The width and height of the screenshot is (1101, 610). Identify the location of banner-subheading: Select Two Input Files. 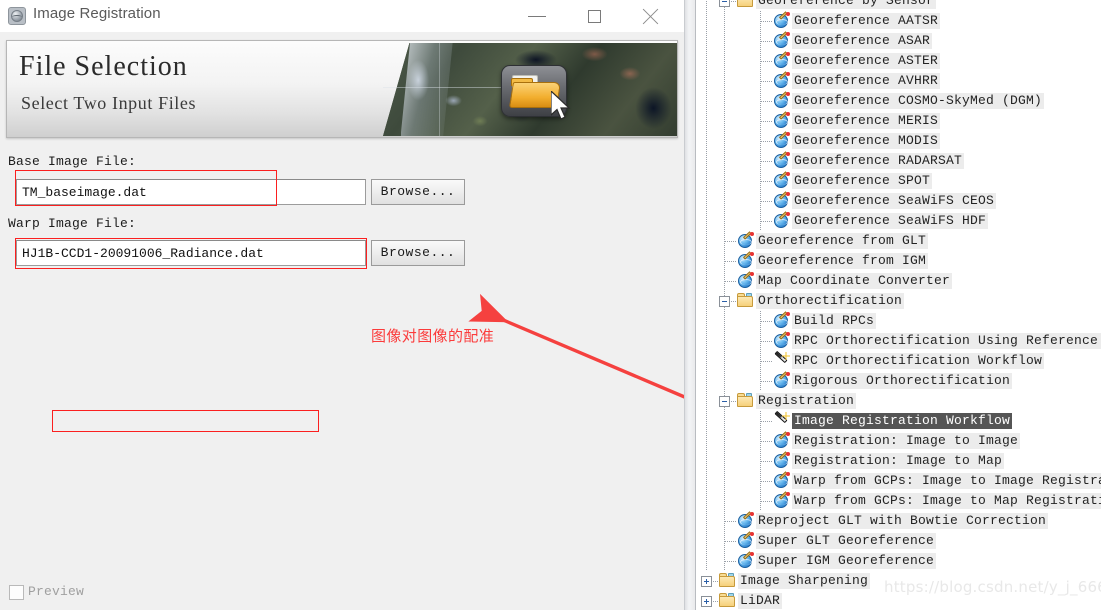
(109, 103).